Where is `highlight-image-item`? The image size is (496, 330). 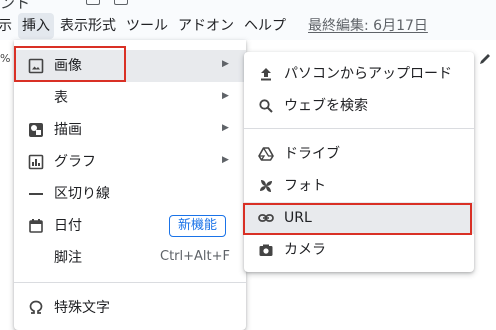
highlight-image-item is located at coordinates (70, 64).